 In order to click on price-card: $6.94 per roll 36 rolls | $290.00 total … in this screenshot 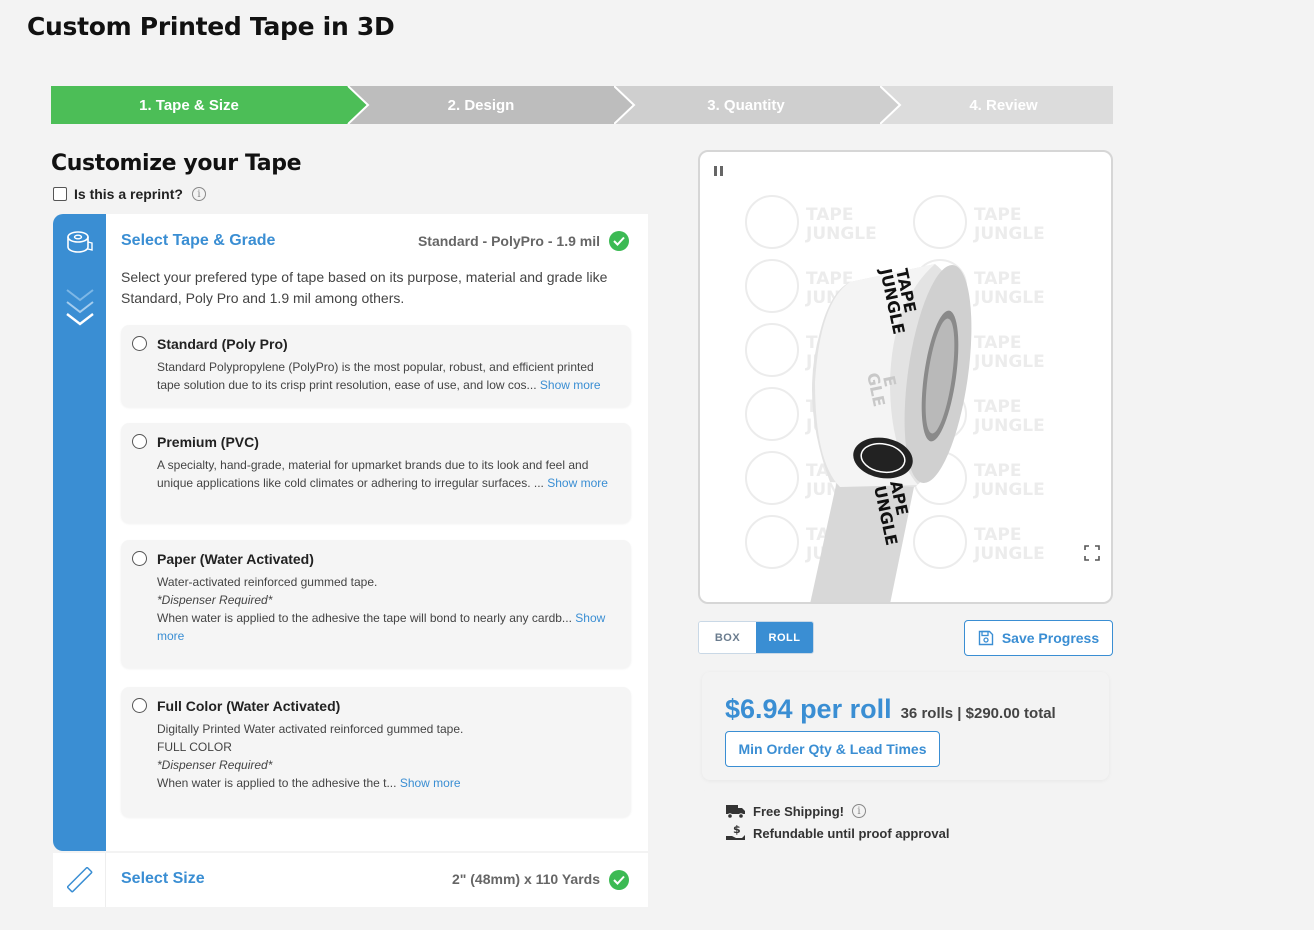, I will do `click(905, 726)`.